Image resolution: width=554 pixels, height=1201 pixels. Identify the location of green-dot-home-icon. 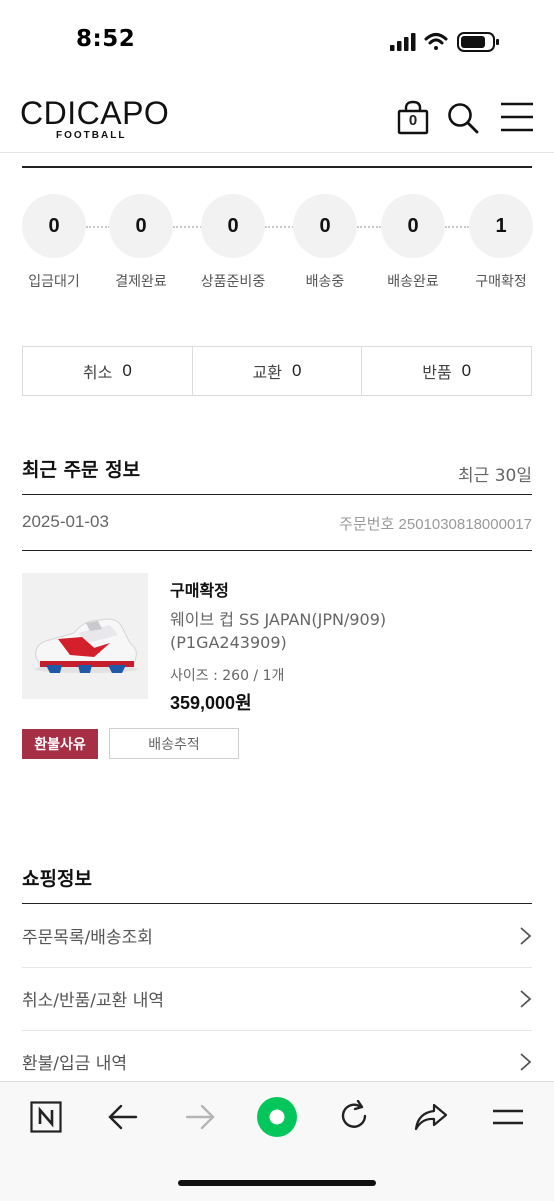
(277, 1117).